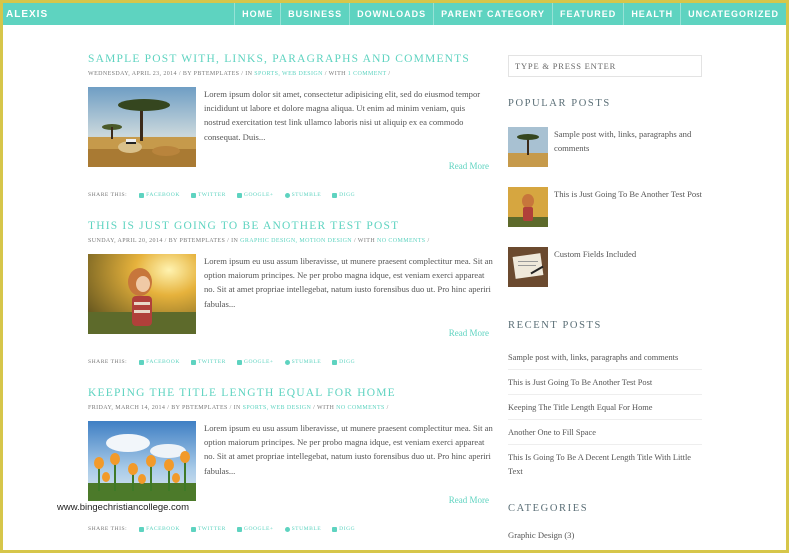 This screenshot has height=553, width=789. I want to click on share-google-label: GOOGLE+, so click(258, 529).